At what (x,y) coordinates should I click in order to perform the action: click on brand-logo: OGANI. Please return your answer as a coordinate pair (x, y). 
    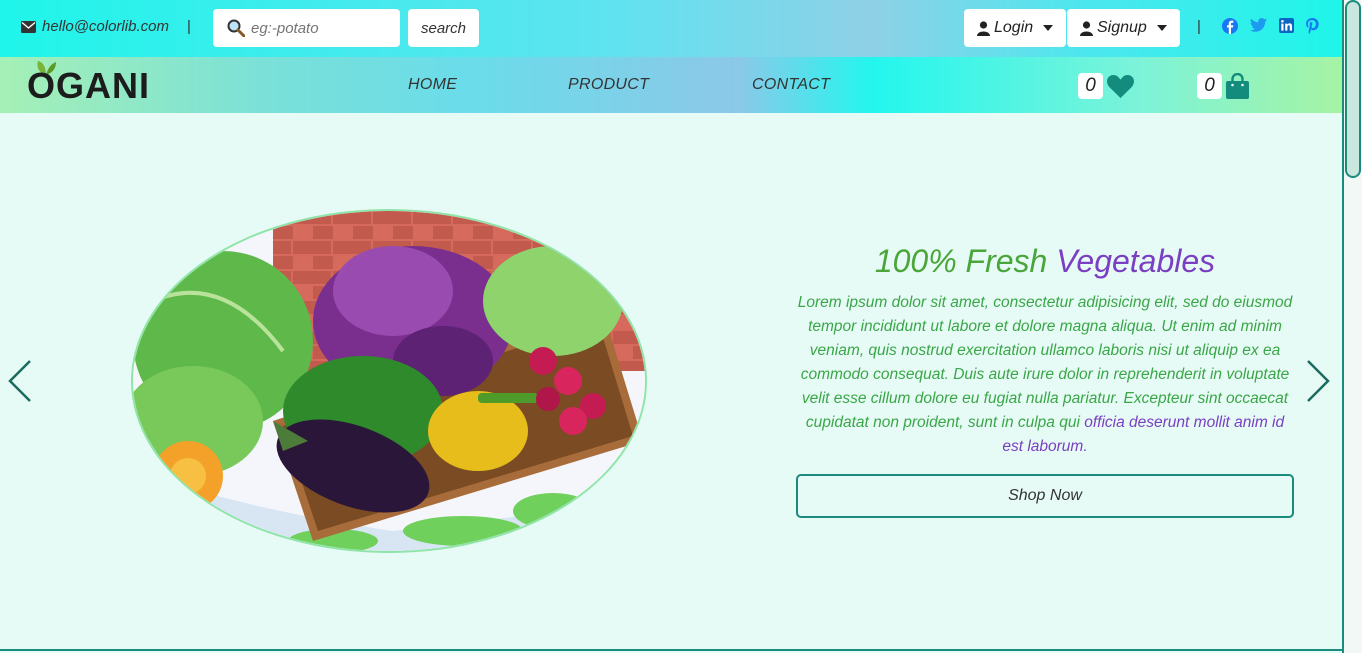
    Looking at the image, I should click on (88, 86).